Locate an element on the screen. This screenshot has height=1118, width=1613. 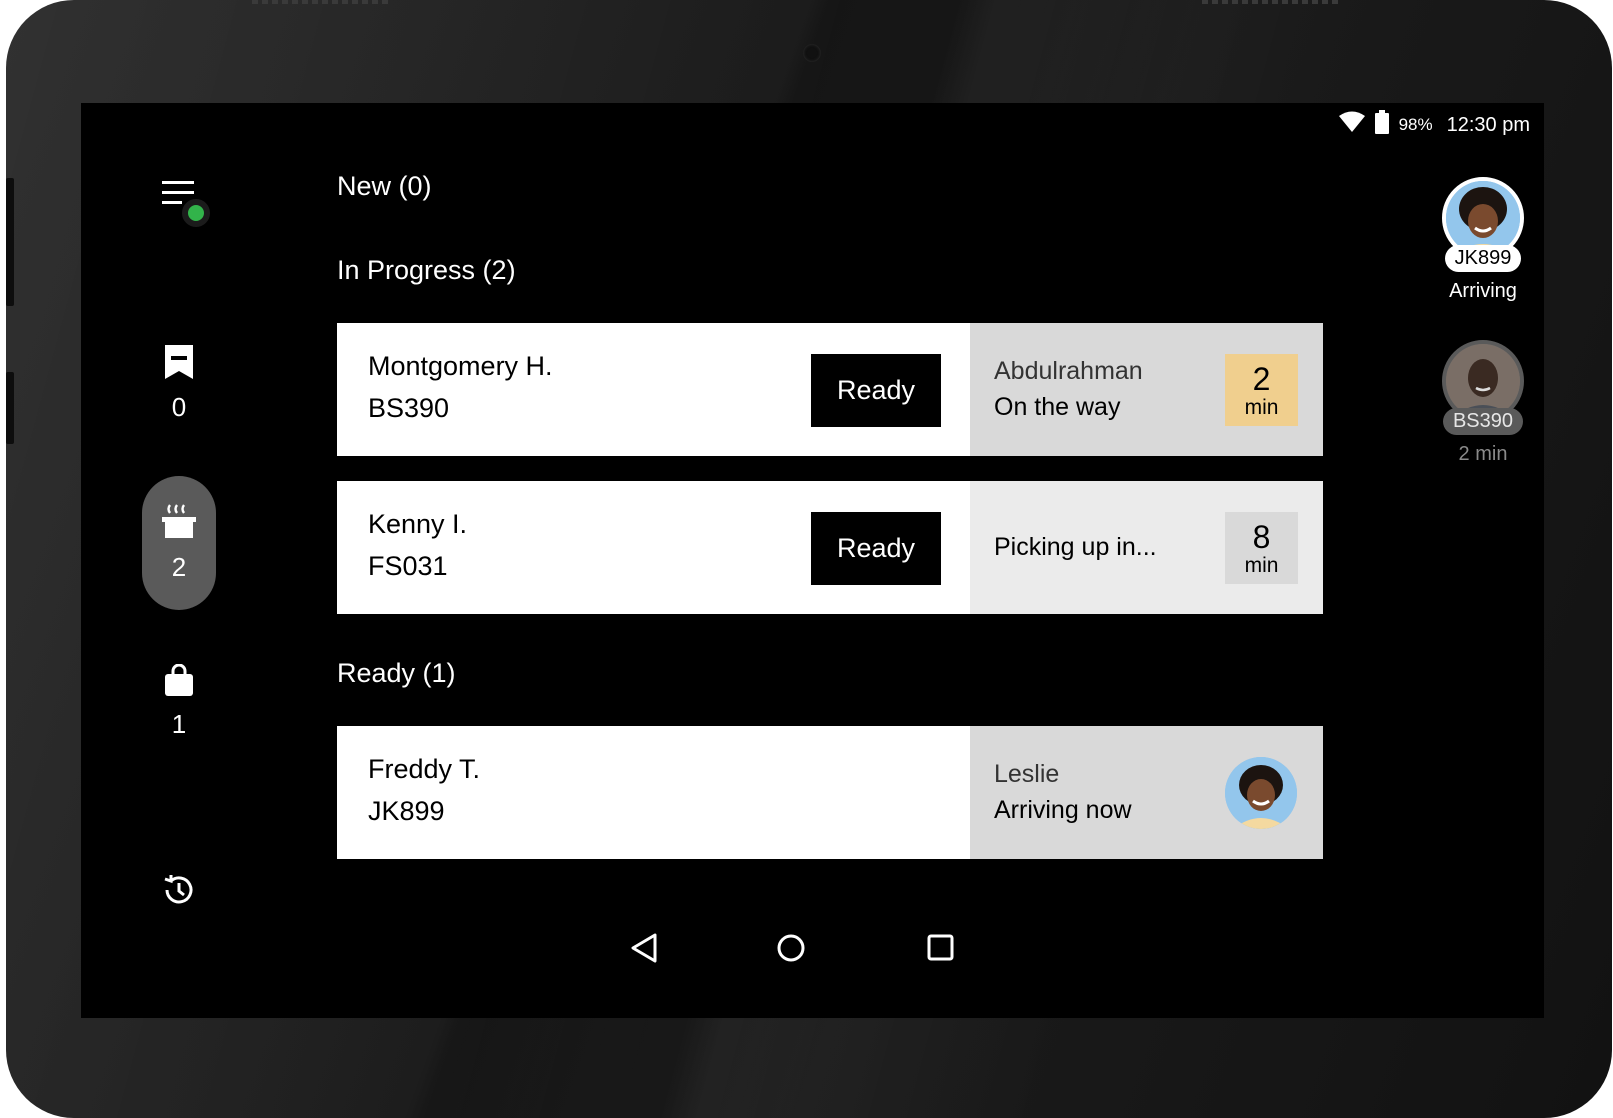
back-icon is located at coordinates (644, 952).